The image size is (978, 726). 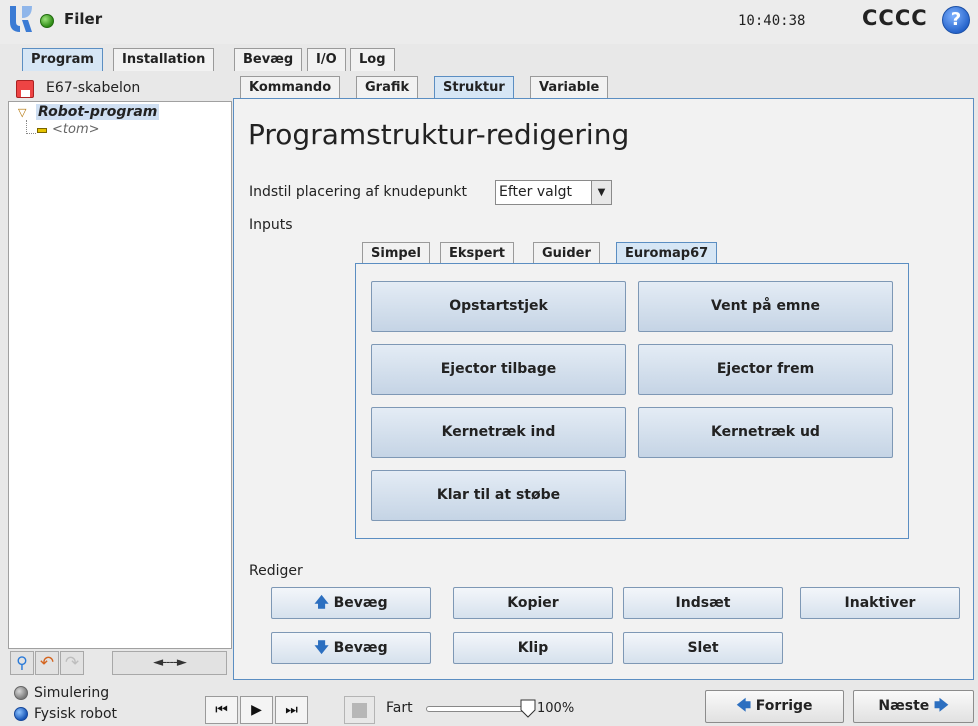 What do you see at coordinates (321, 648) in the screenshot?
I see `arrow-down-icon: 🡇` at bounding box center [321, 648].